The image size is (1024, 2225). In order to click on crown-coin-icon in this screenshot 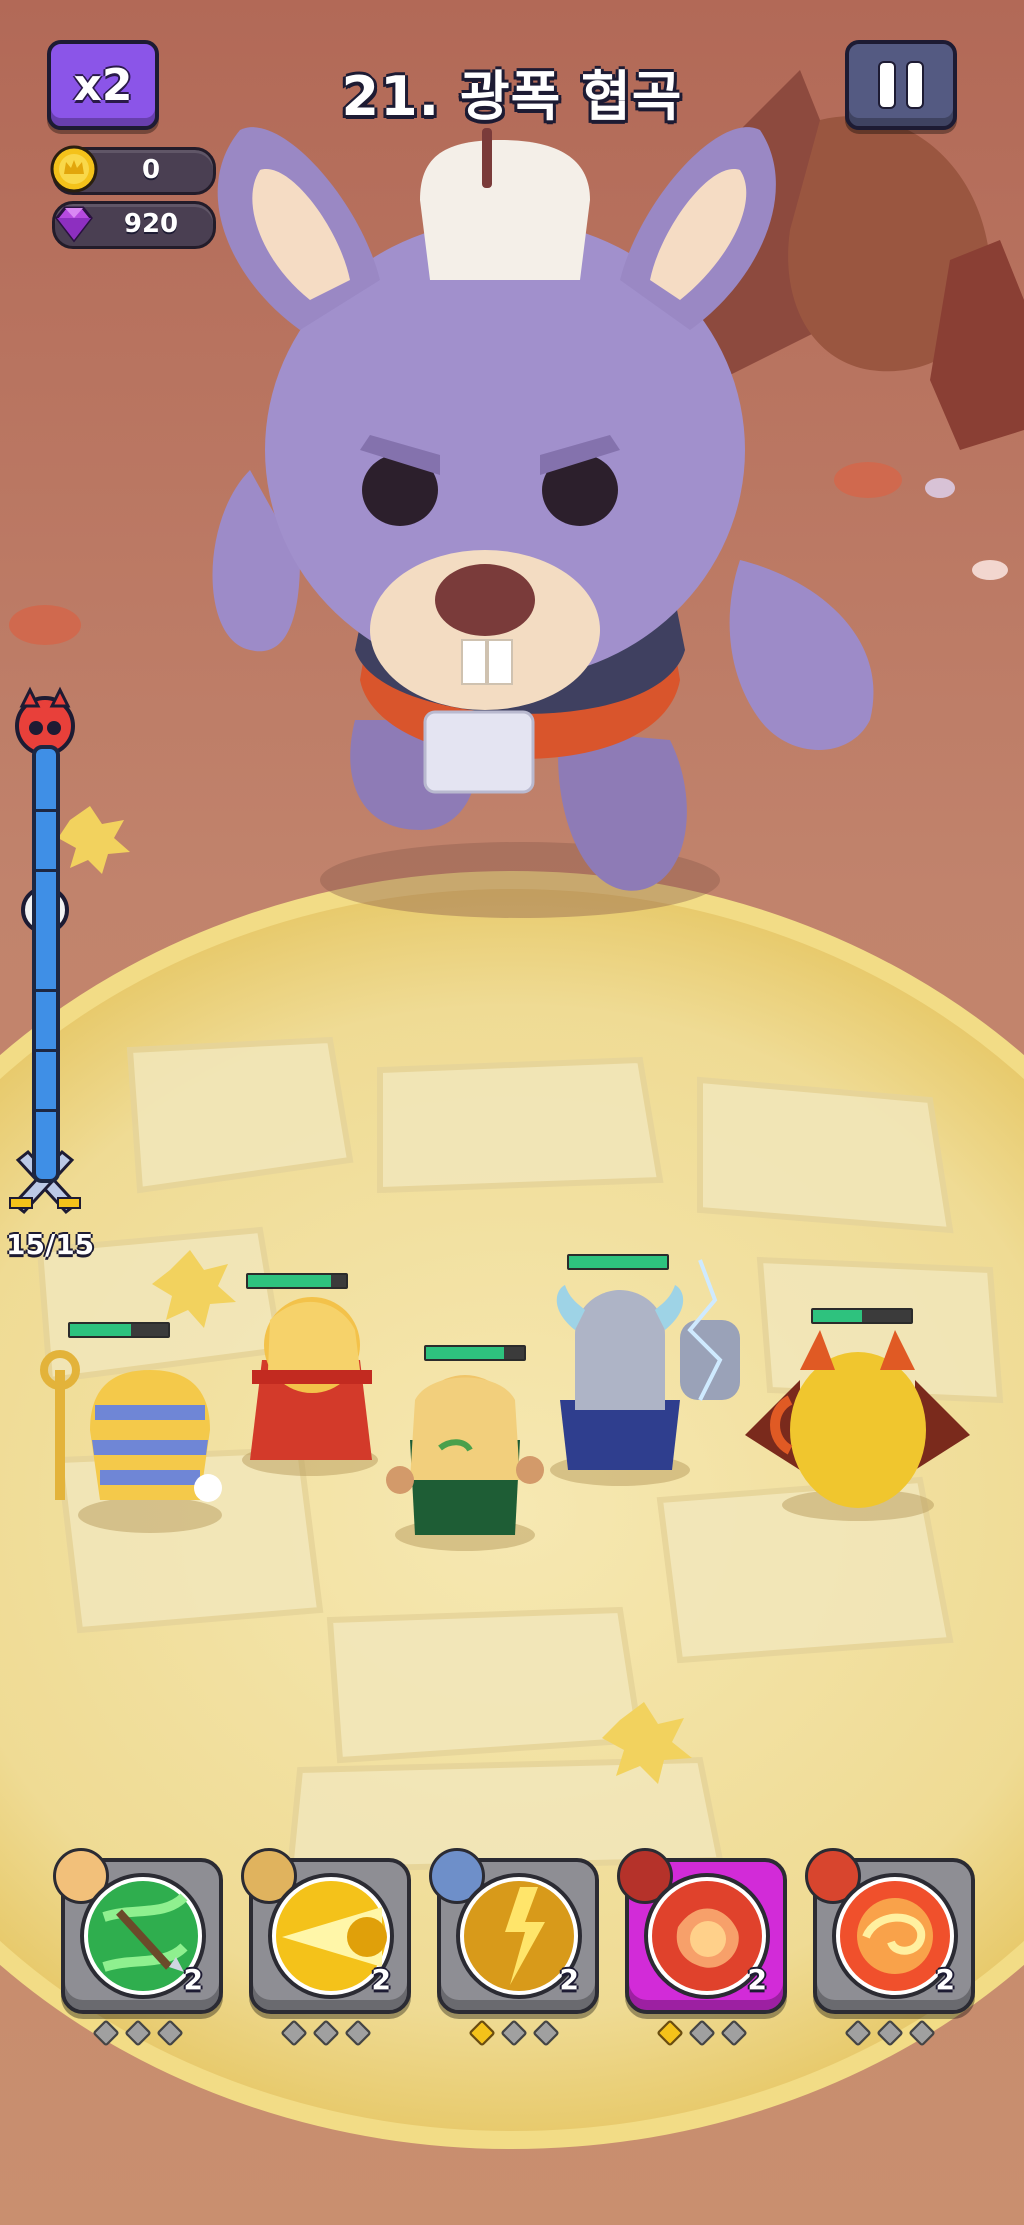, I will do `click(74, 169)`.